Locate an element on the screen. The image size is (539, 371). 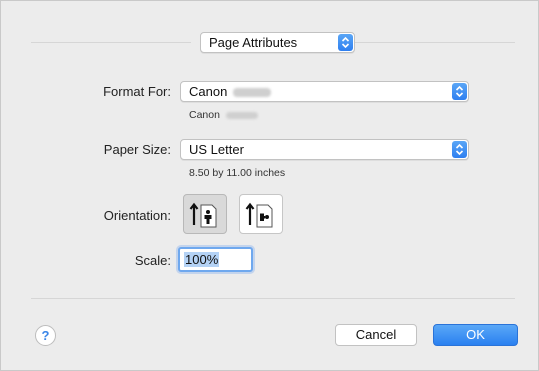
settings-popup: Page Attributes is located at coordinates (277, 42).